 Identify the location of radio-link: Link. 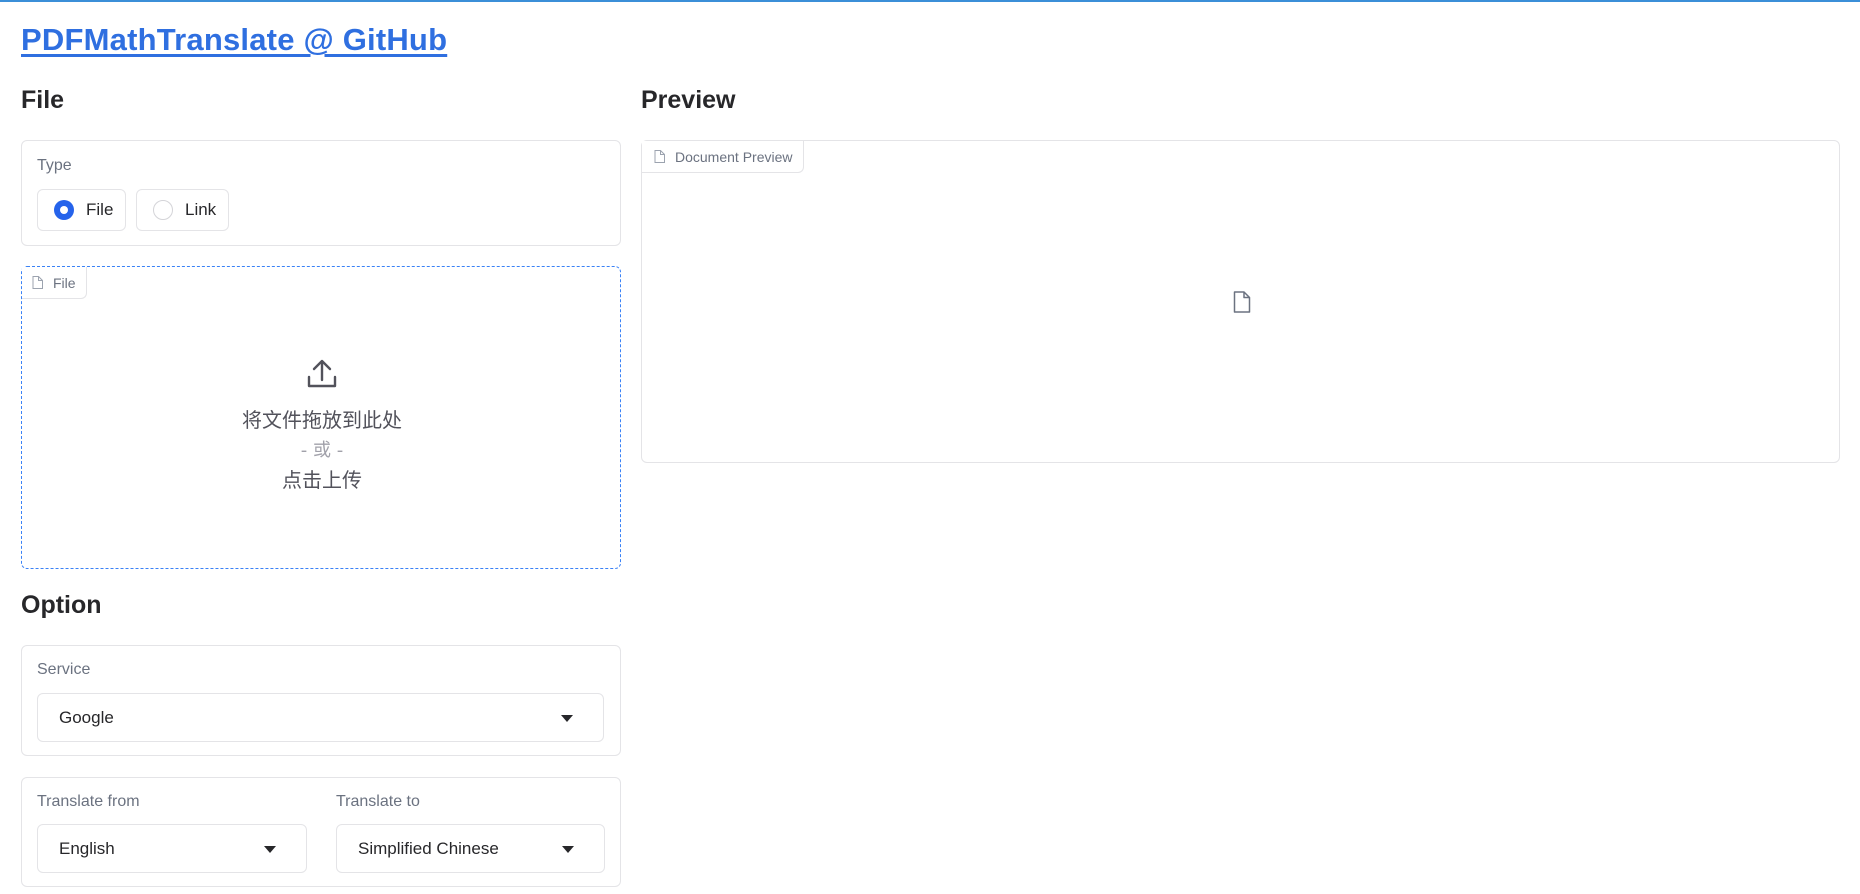
(182, 210).